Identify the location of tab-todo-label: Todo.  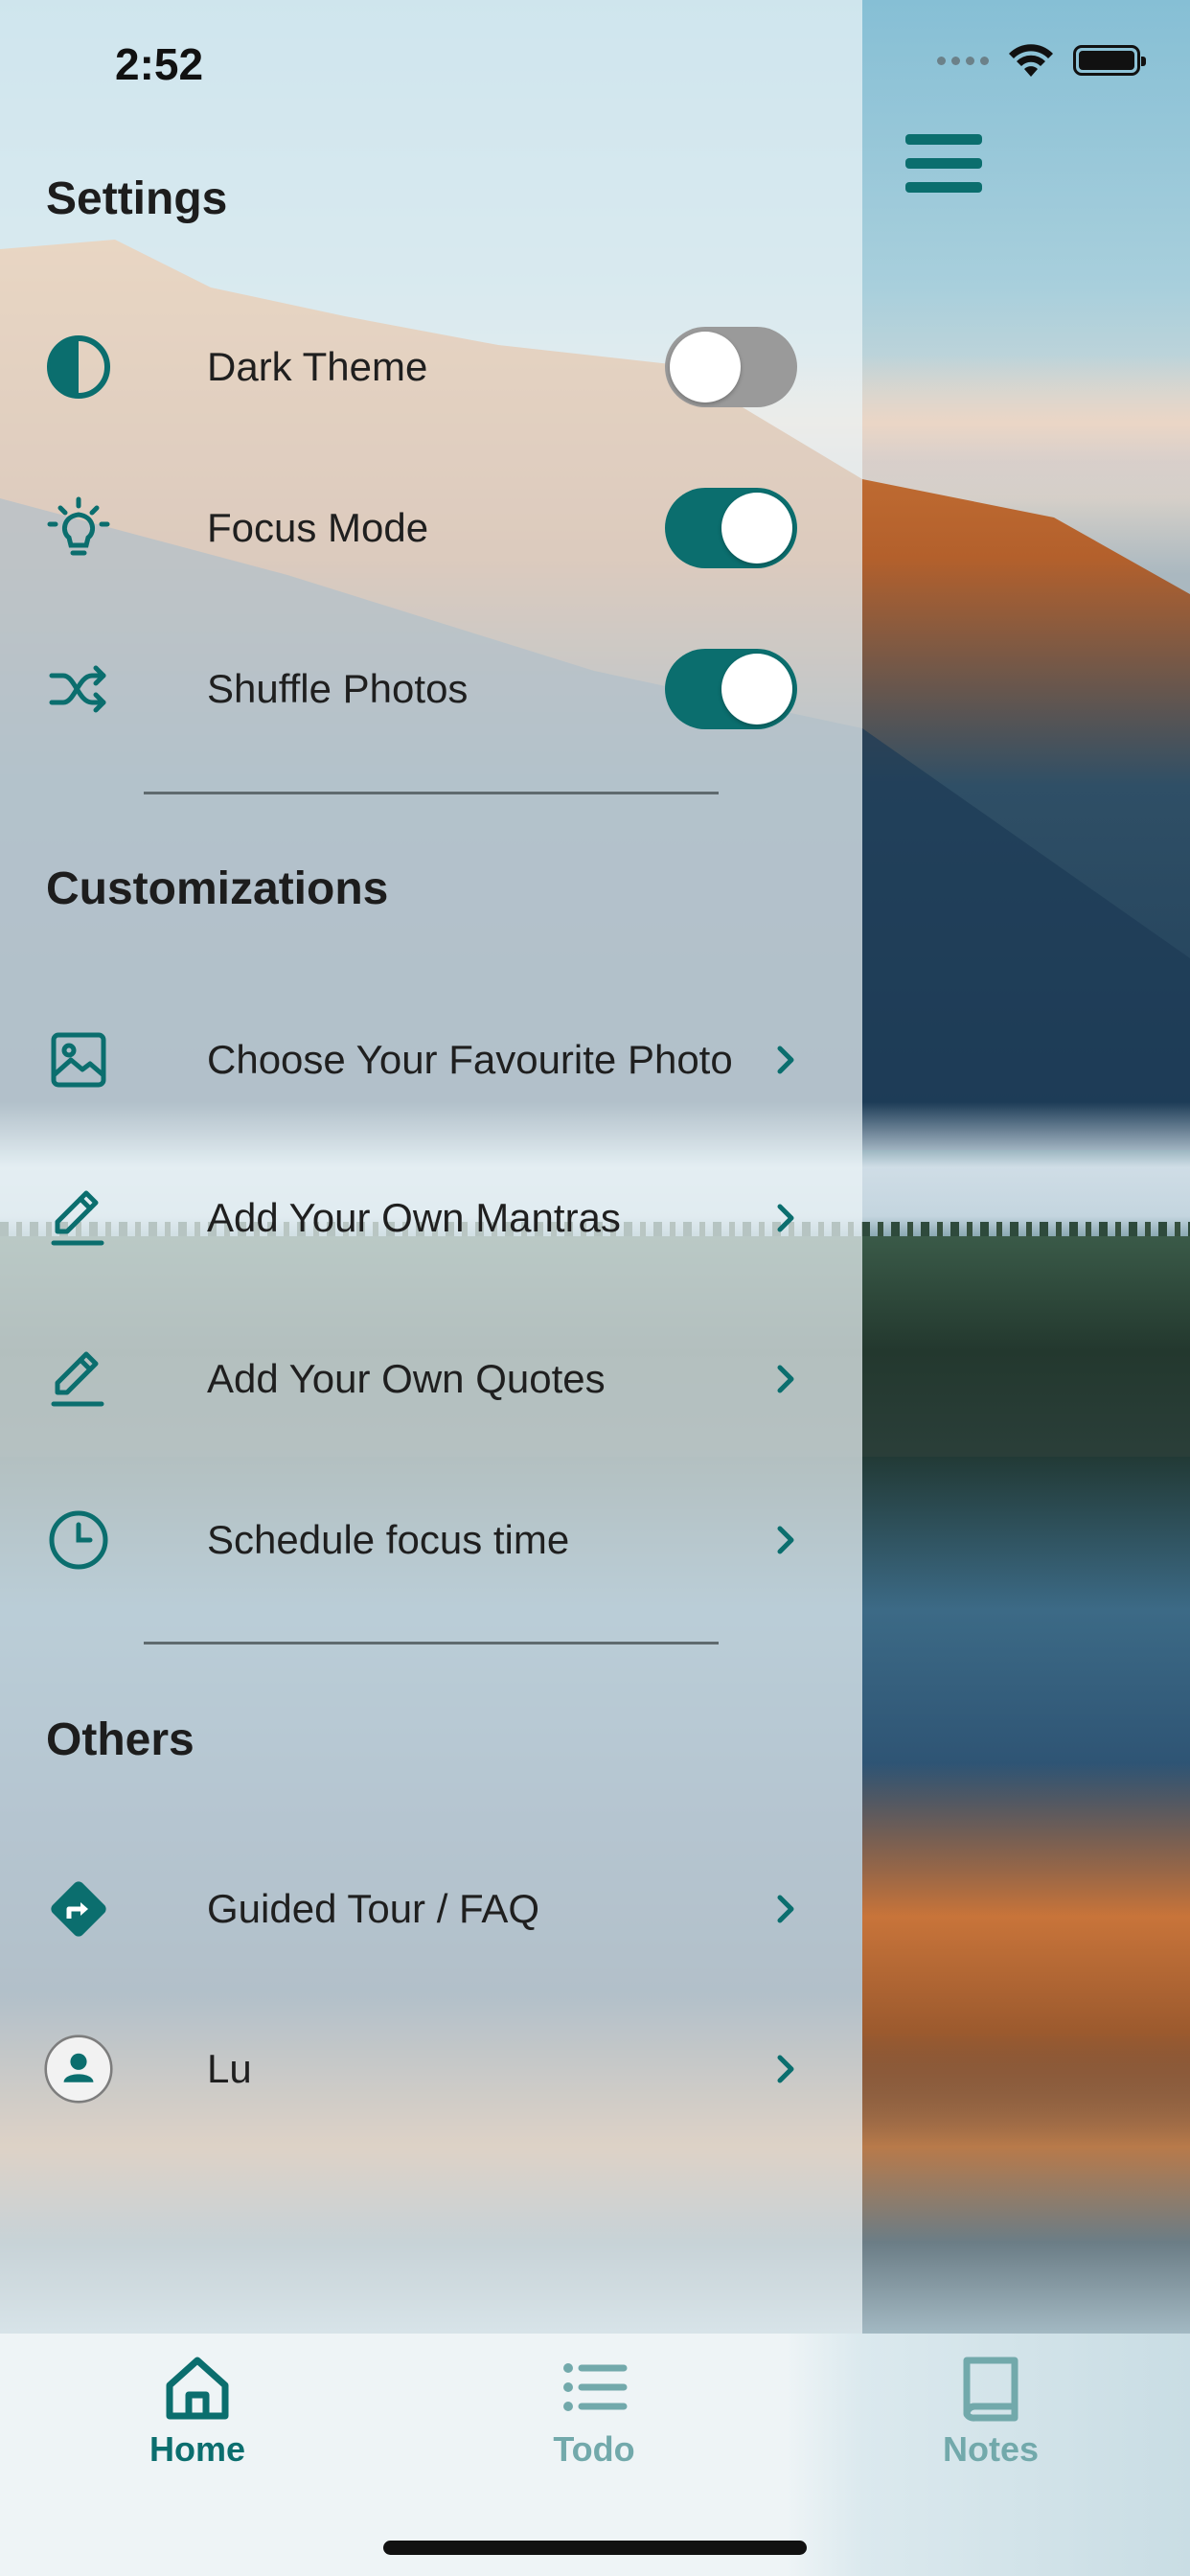
(594, 2449).